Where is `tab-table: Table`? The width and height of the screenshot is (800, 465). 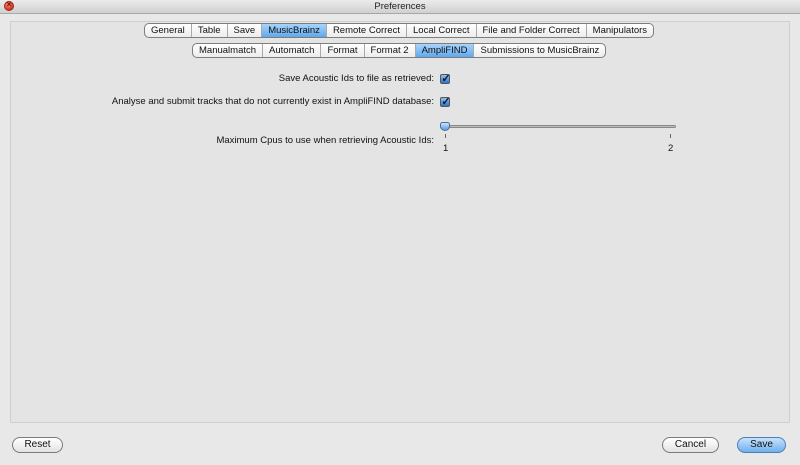
tab-table: Table is located at coordinates (210, 30).